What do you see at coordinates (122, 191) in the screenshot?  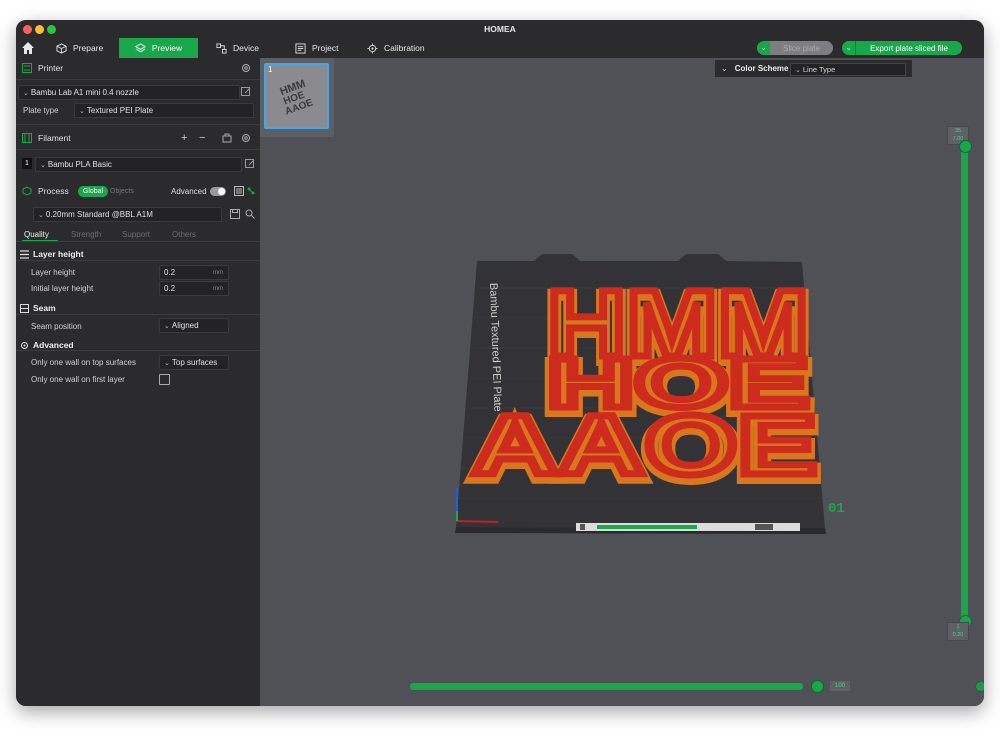 I see `objects-toggle: Objects` at bounding box center [122, 191].